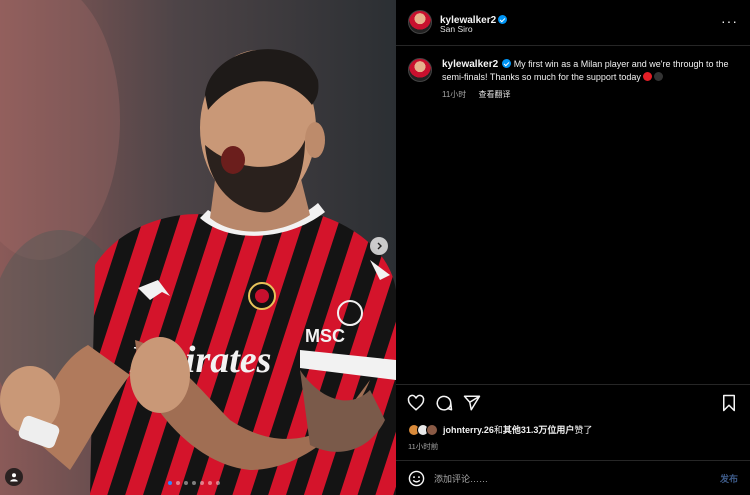 This screenshot has height=495, width=750. What do you see at coordinates (573, 422) in the screenshot?
I see `action-bar: johnterry.26和其他31.3万位用户赞了 11小时前` at bounding box center [573, 422].